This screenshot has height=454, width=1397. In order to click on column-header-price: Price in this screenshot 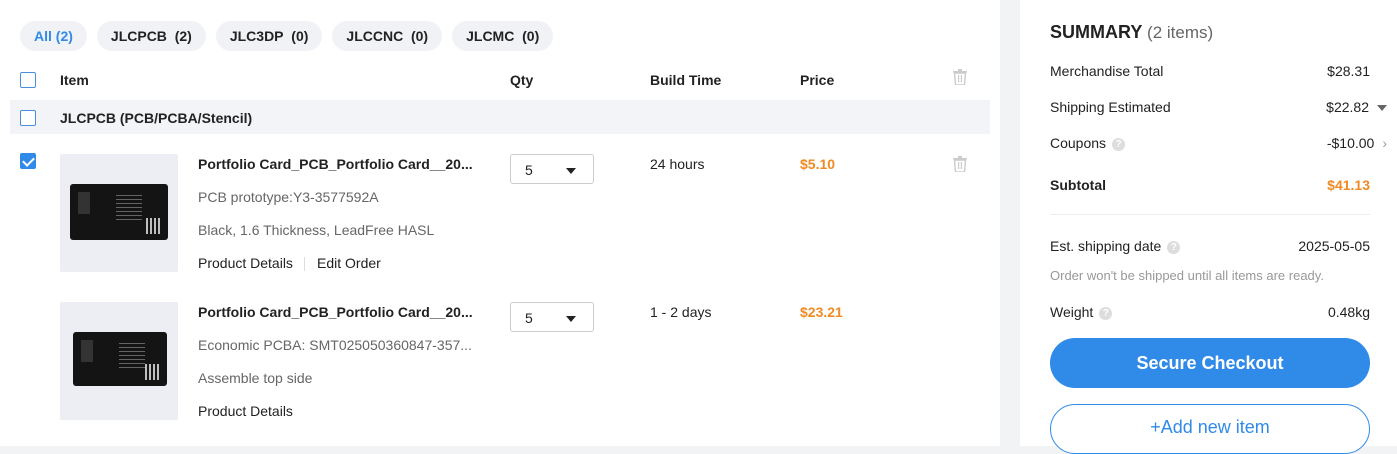, I will do `click(817, 80)`.